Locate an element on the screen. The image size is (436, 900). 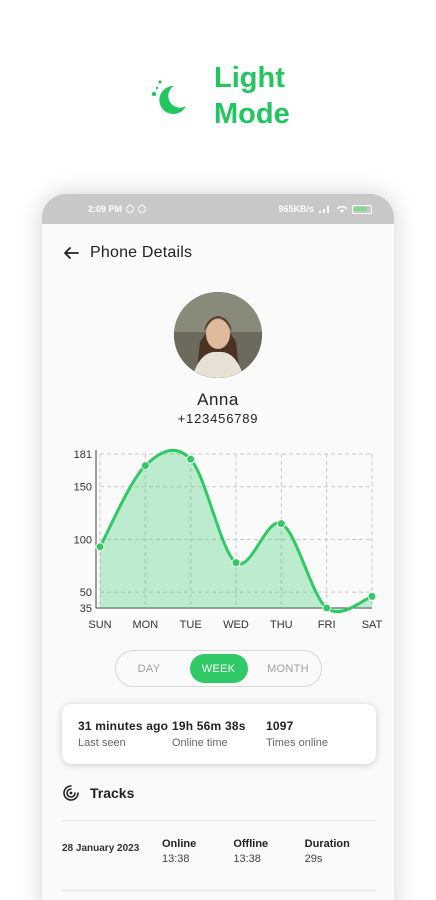
track-offline-label: Offline is located at coordinates (251, 844).